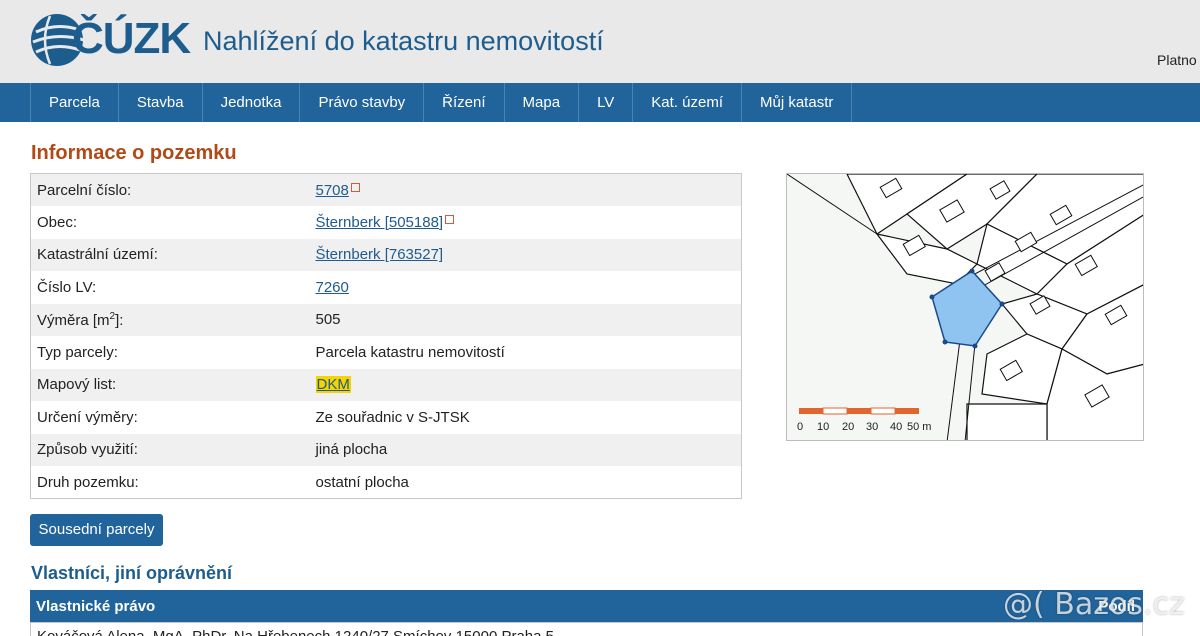  I want to click on row-value: Šternberk [763527], so click(525, 254).